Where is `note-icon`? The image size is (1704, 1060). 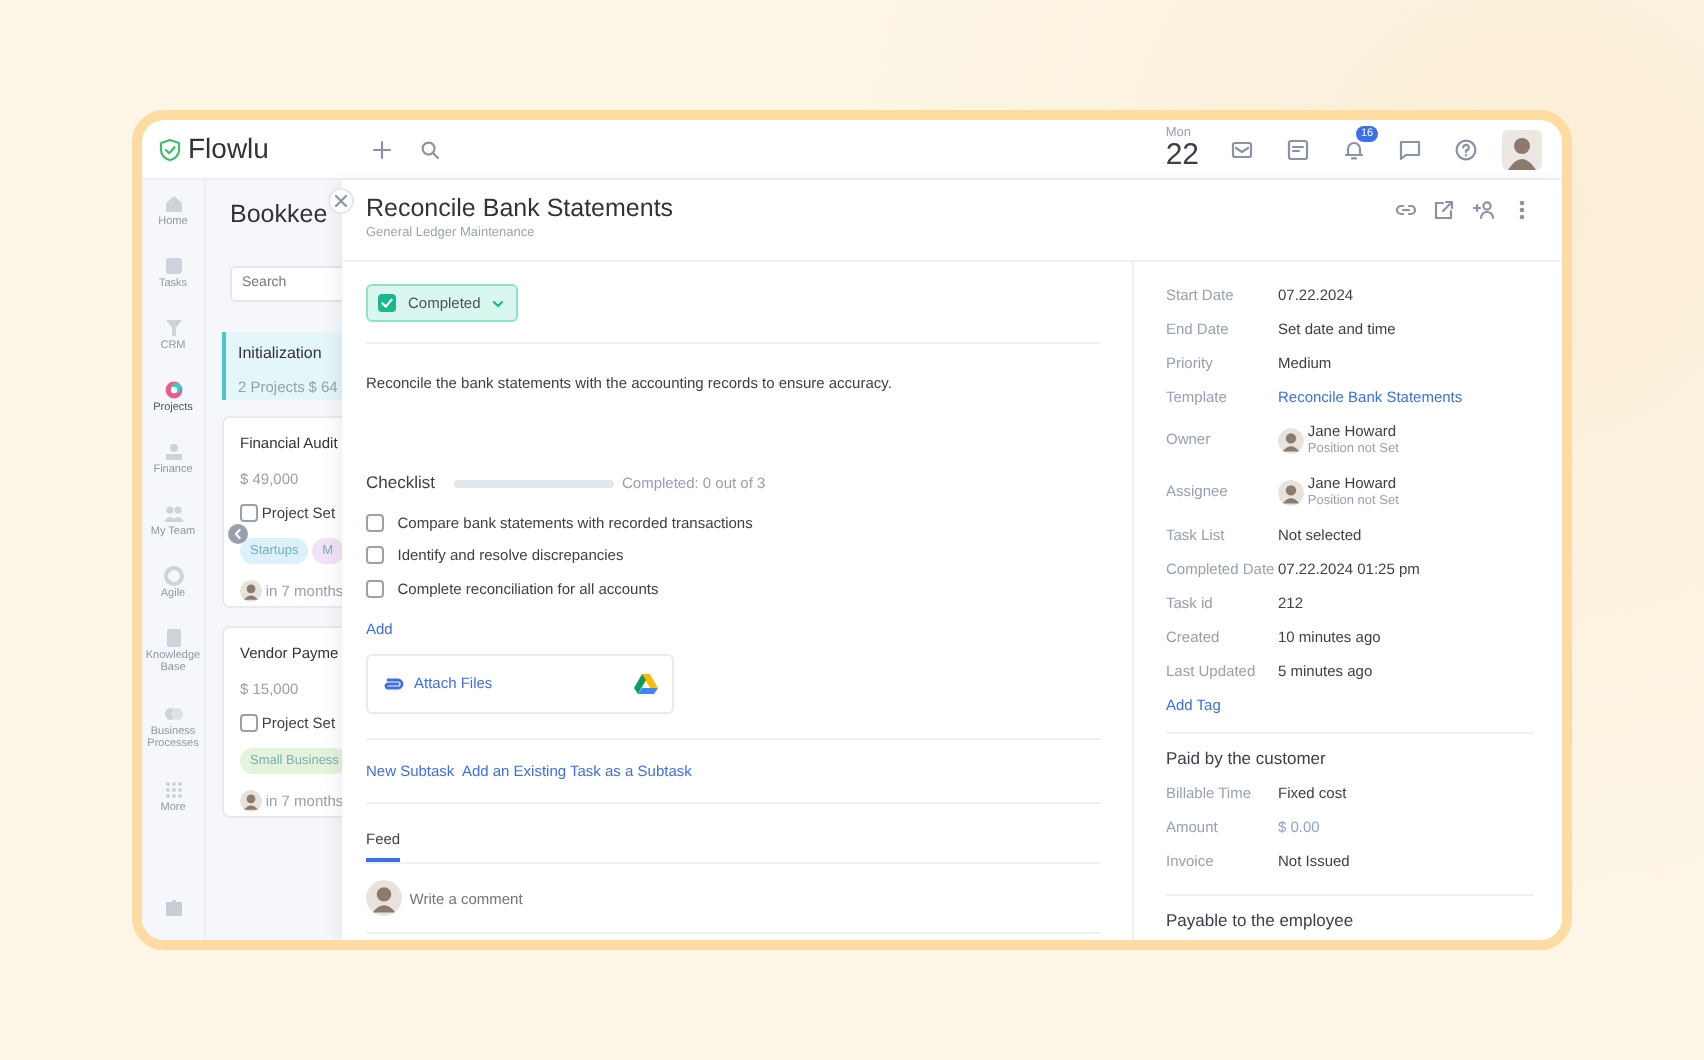 note-icon is located at coordinates (1298, 149).